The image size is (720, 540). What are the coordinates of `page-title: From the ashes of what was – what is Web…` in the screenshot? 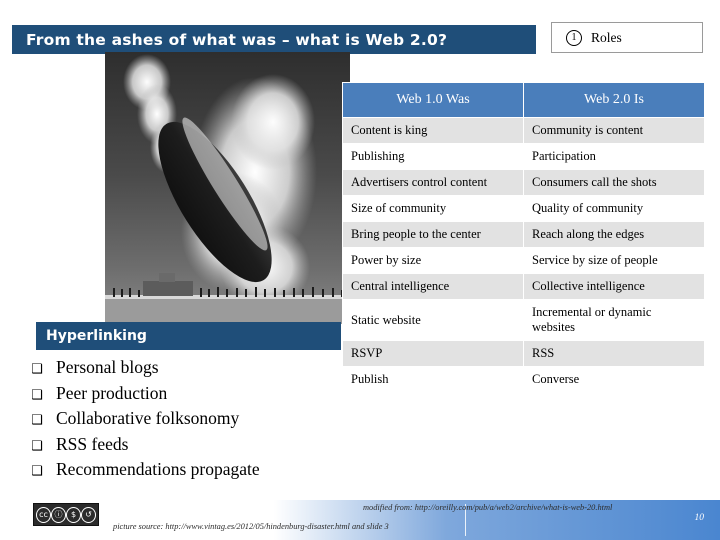 It's located at (237, 39).